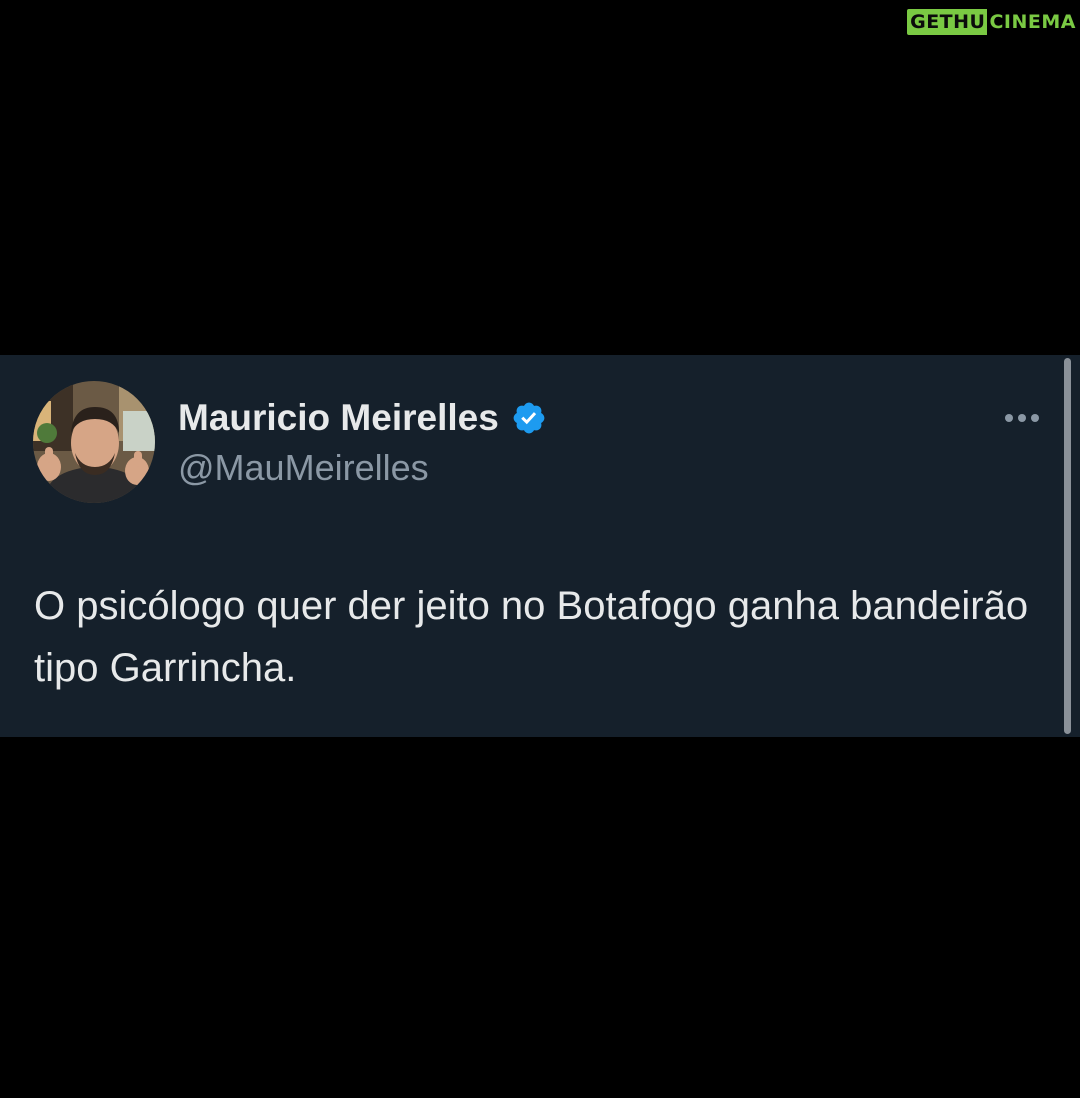  Describe the element at coordinates (1009, 418) in the screenshot. I see `more-options-icon` at that location.